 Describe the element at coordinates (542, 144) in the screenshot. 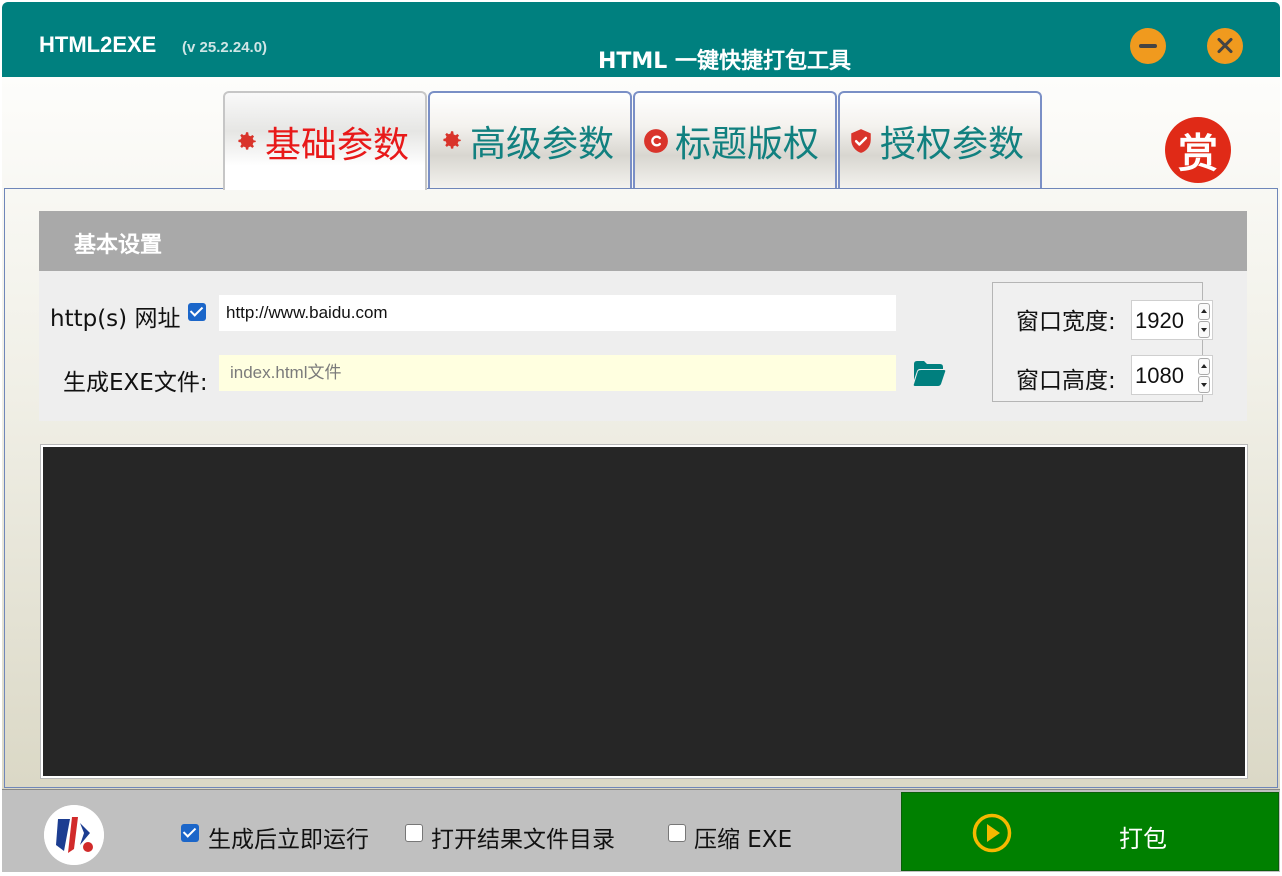

I see `tab-label: 高级参数` at that location.